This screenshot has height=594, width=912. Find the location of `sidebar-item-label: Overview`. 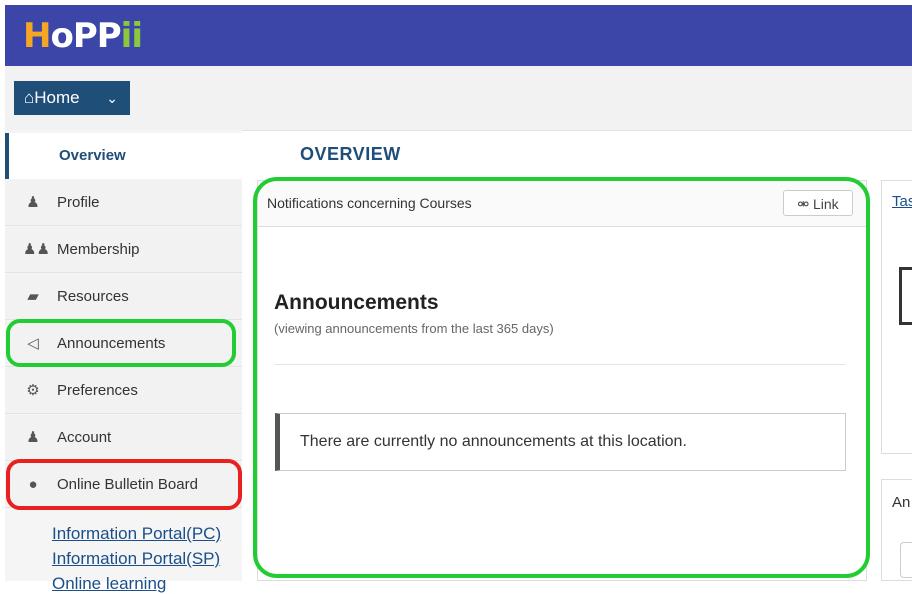

sidebar-item-label: Overview is located at coordinates (92, 155).